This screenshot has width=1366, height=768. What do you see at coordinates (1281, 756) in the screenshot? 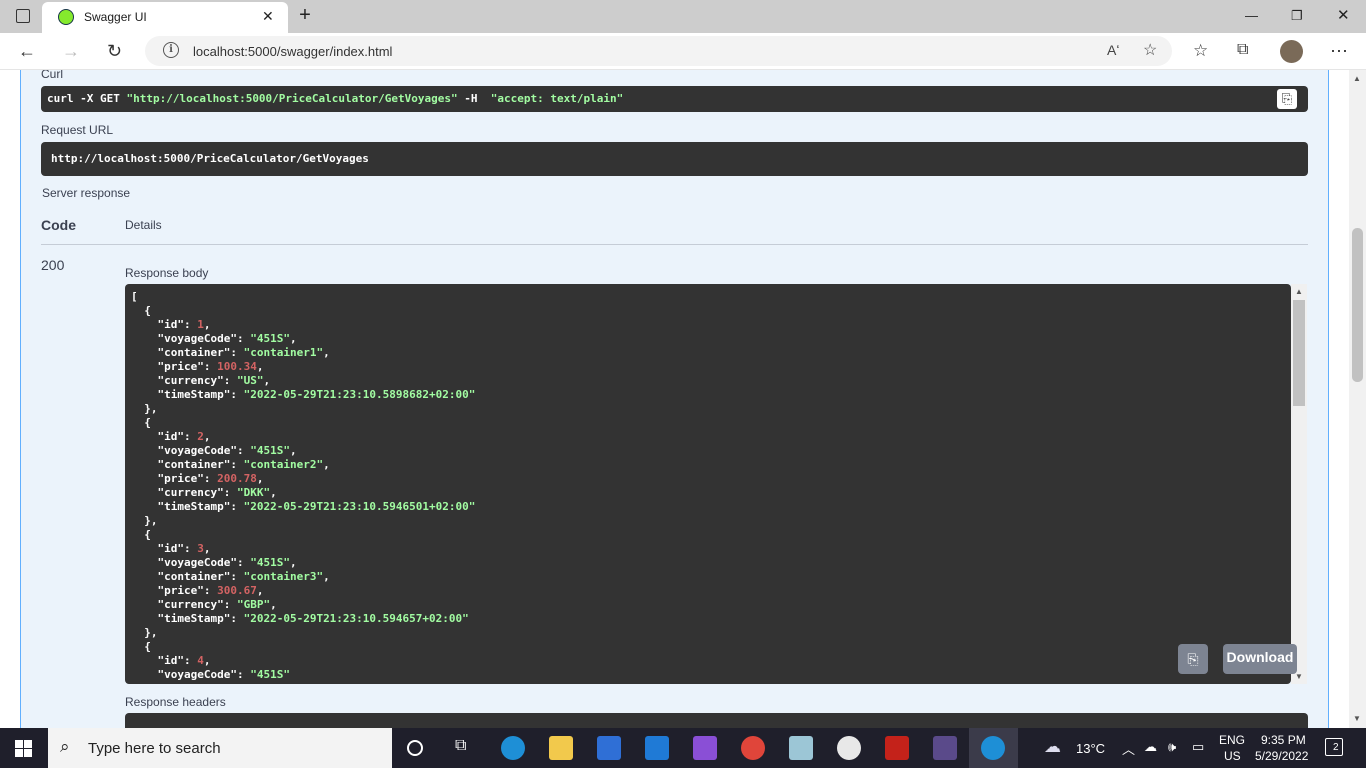
I see `clock-date: 5/29/2022` at bounding box center [1281, 756].